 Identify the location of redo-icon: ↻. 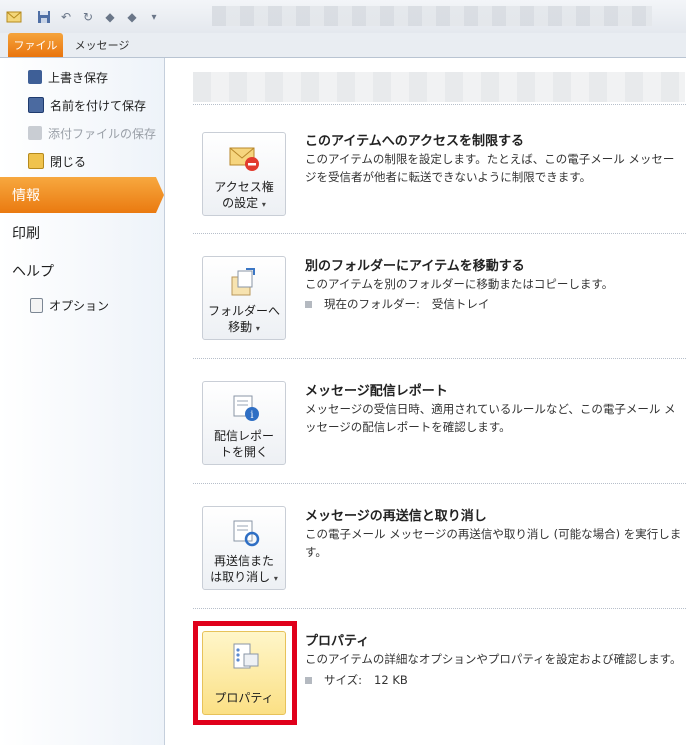
(88, 17).